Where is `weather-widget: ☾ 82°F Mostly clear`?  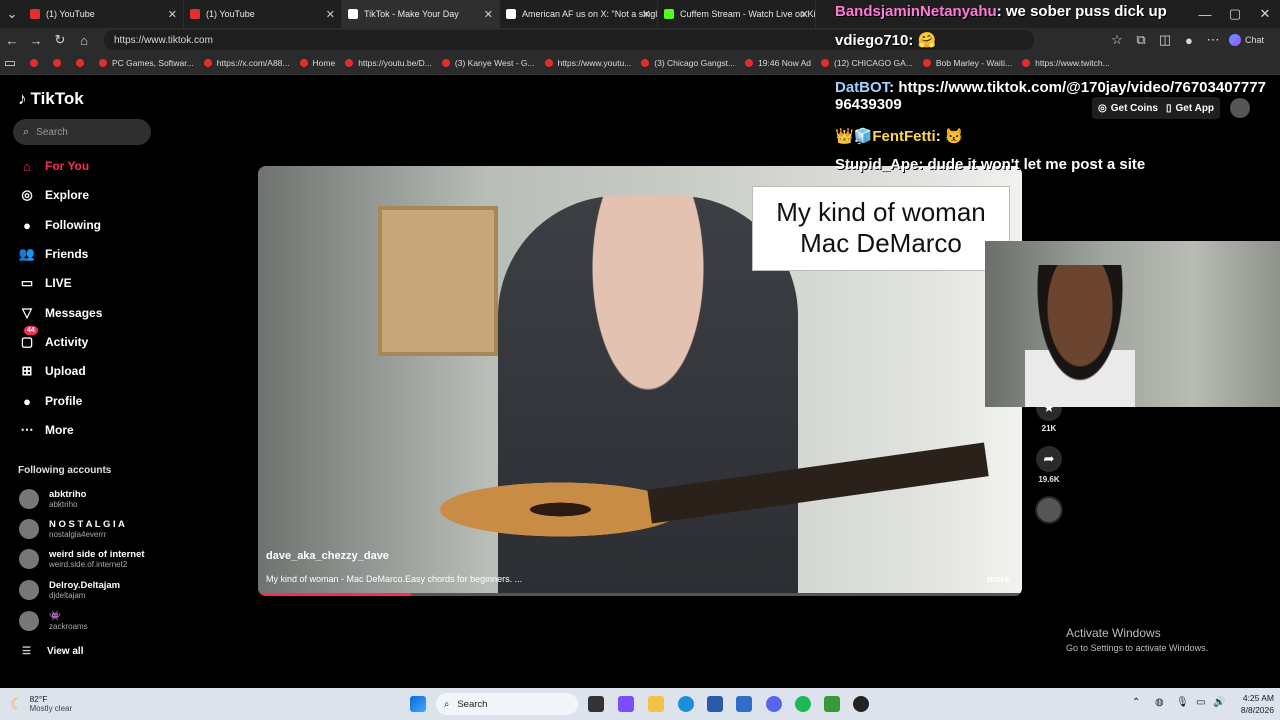
weather-widget: ☾ 82°F Mostly clear is located at coordinates (41, 703).